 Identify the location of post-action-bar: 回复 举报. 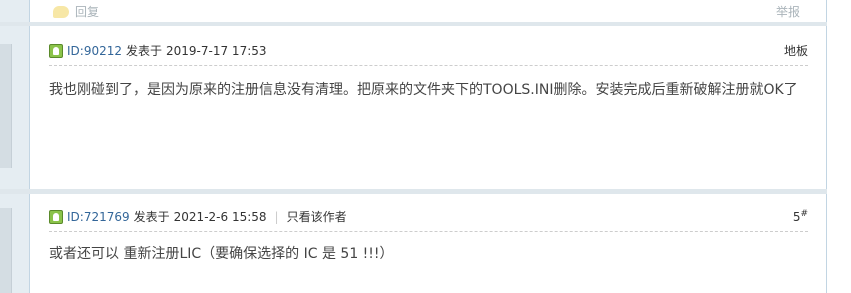
(428, 11).